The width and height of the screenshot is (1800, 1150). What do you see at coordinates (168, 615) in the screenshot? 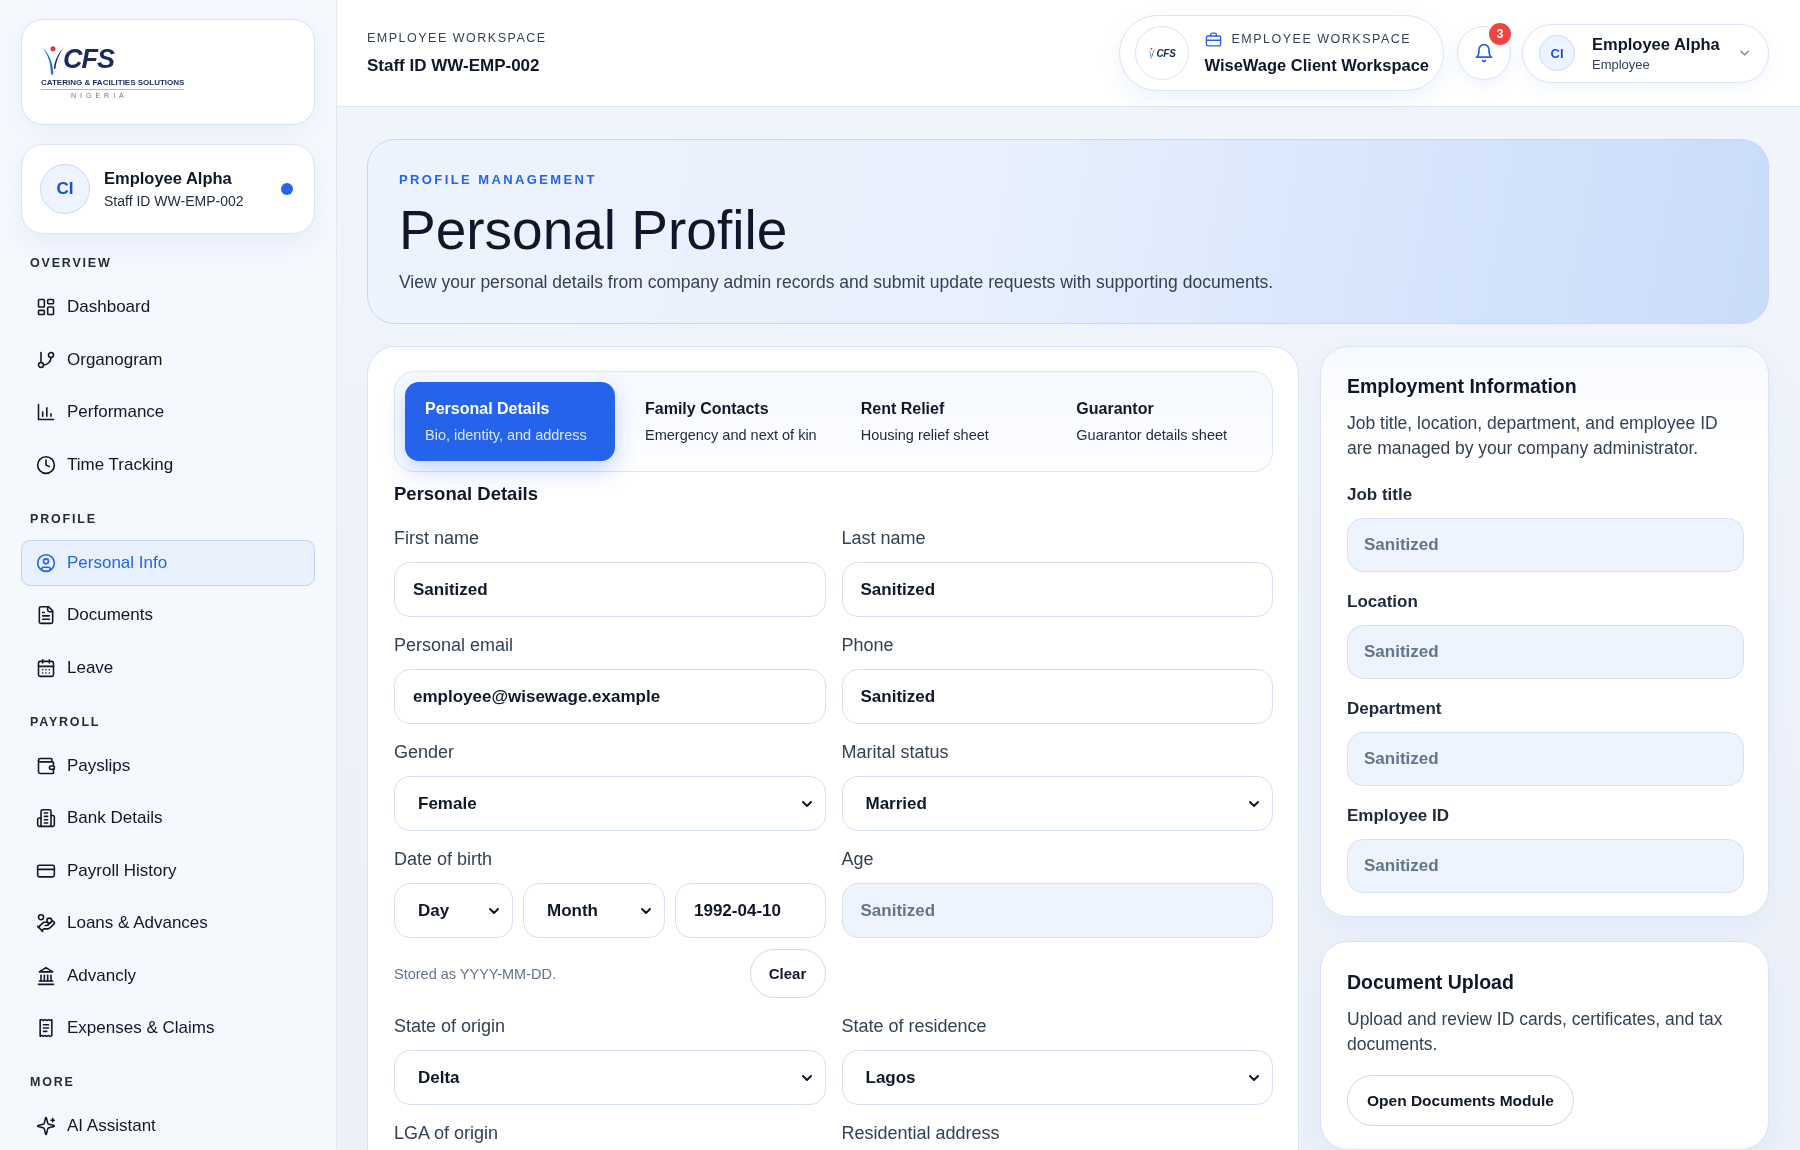
I see `nav-item: Documents` at bounding box center [168, 615].